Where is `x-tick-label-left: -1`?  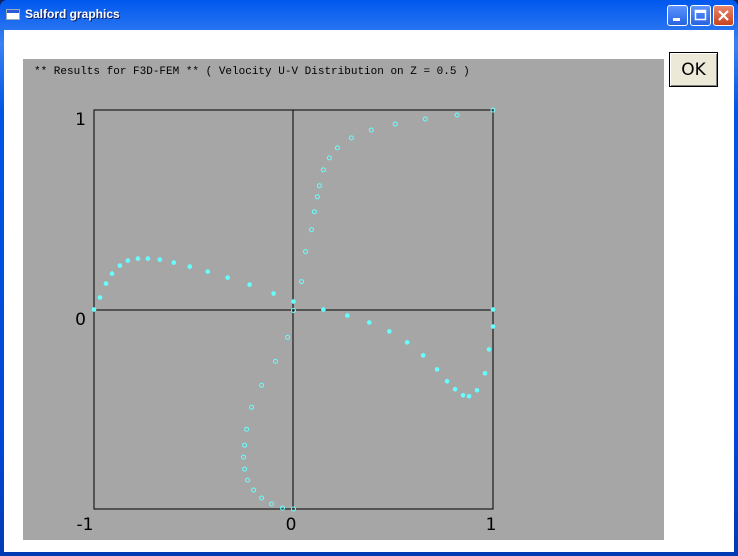 x-tick-label-left: -1 is located at coordinates (85, 525).